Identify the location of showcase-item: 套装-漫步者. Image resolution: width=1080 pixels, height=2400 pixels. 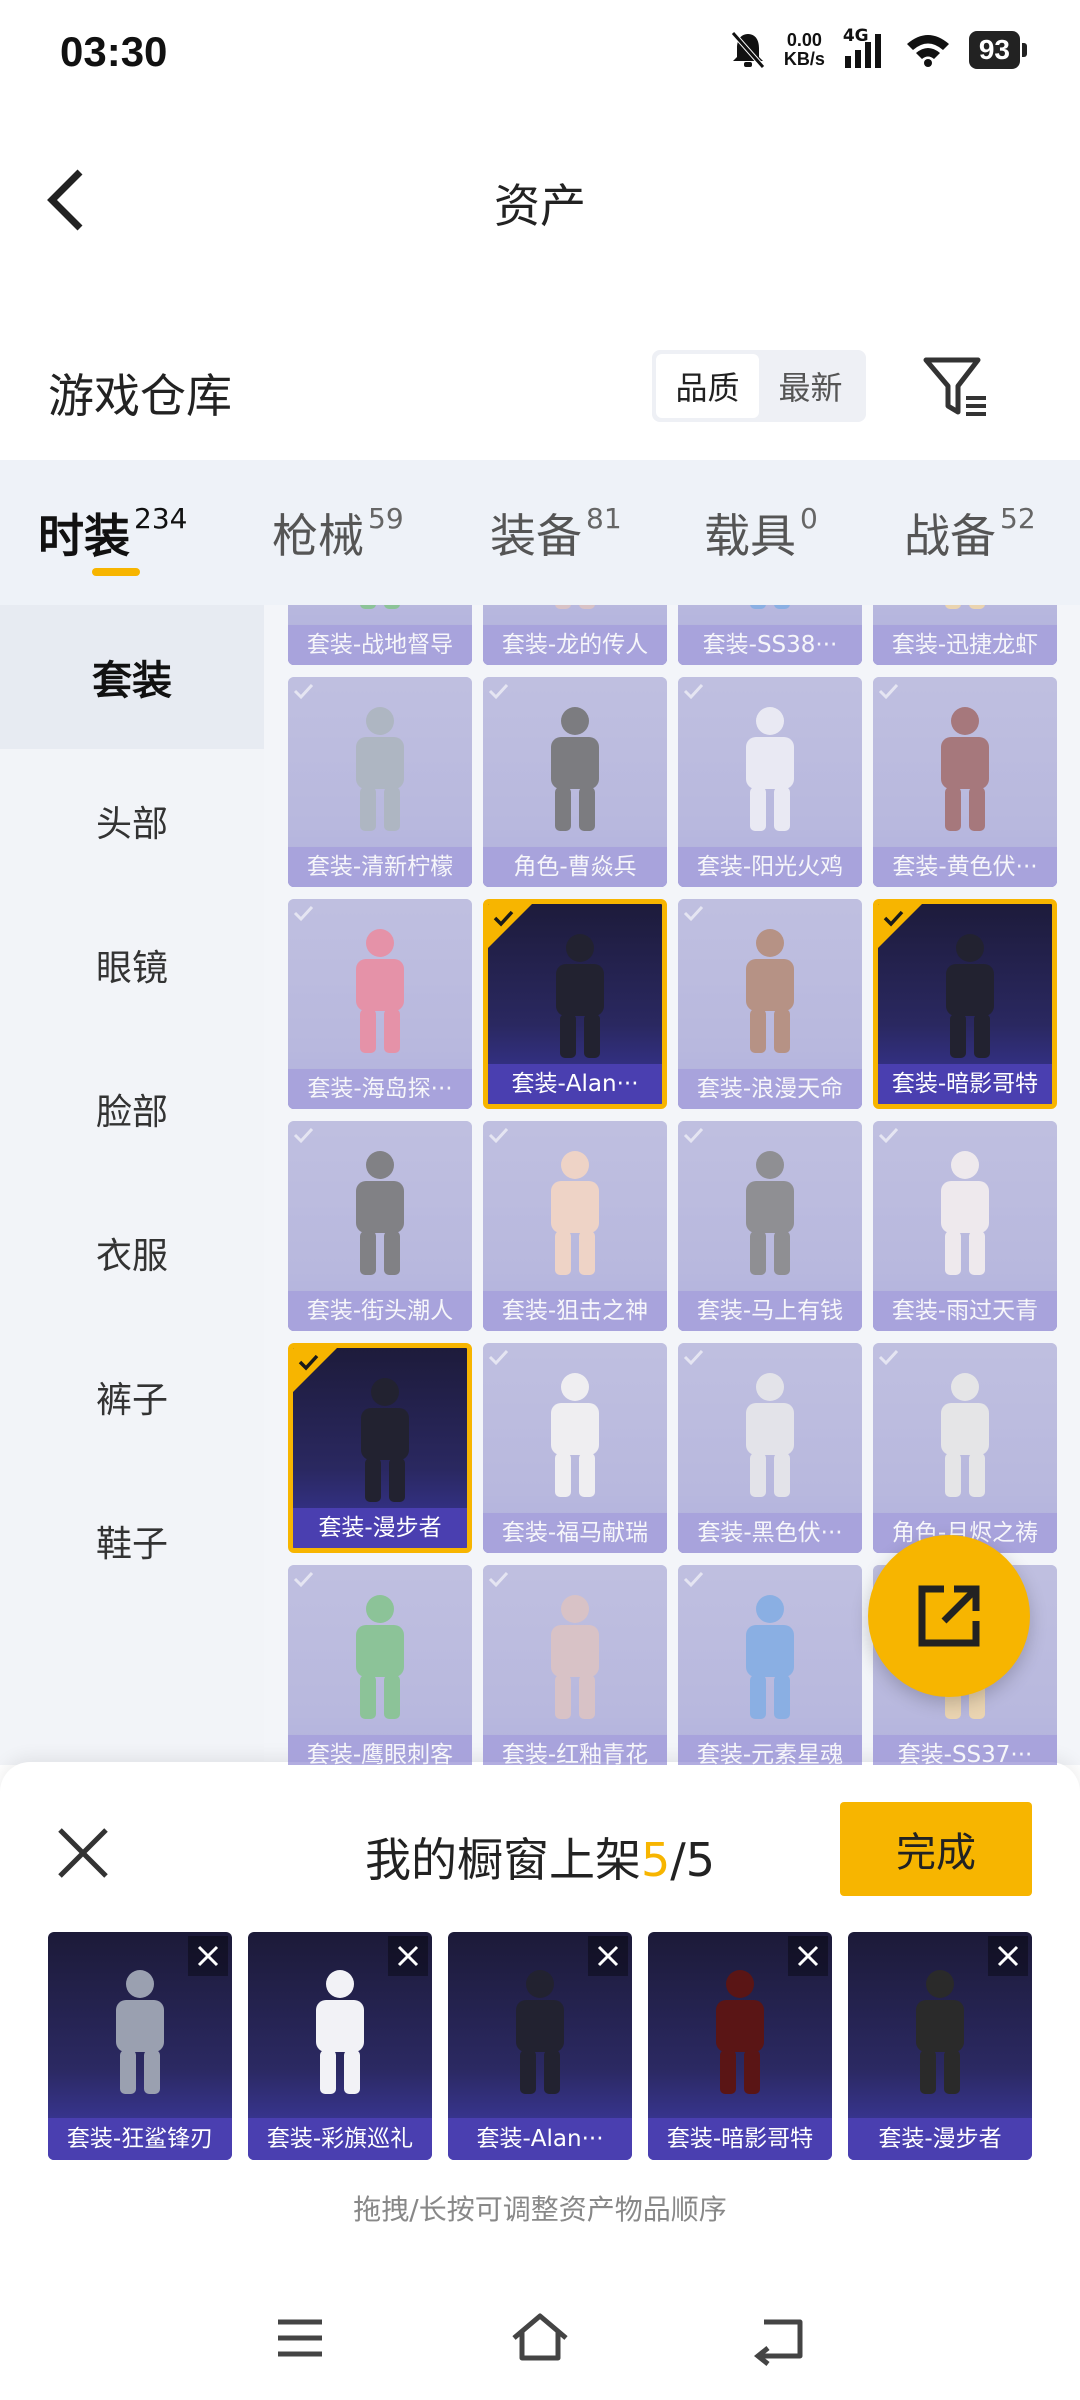
(940, 2046).